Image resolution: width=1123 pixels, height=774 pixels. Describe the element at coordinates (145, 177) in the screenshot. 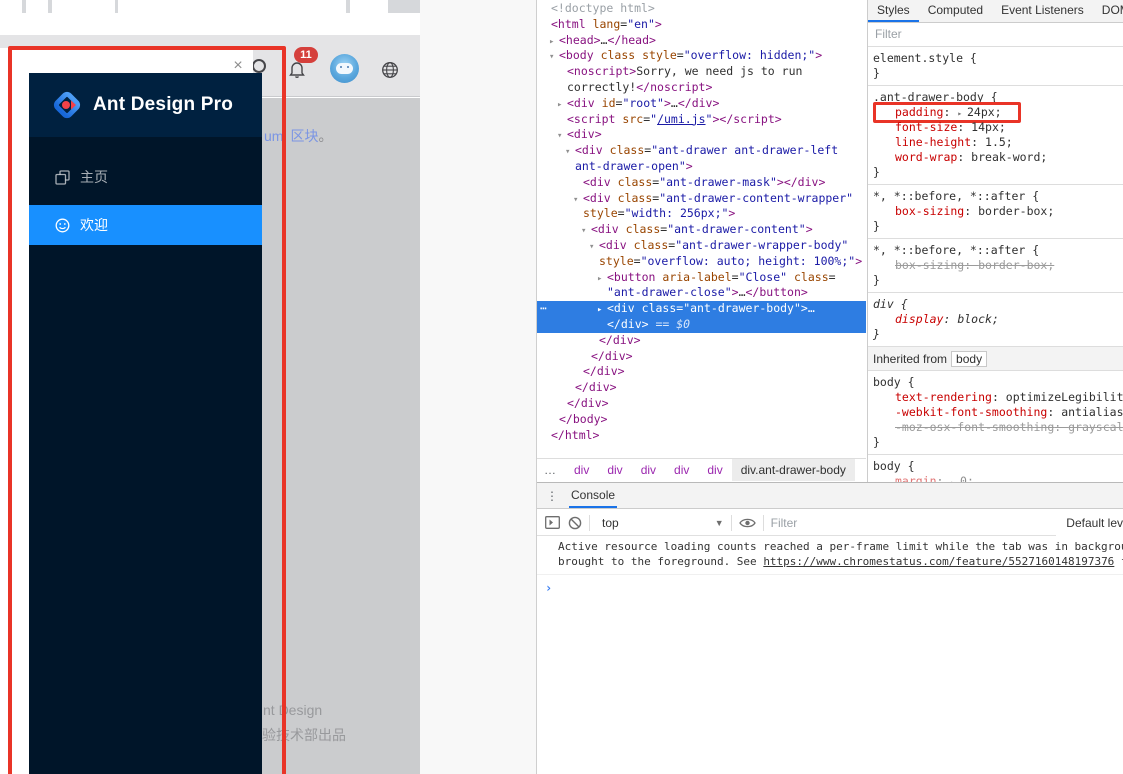

I see `sidebar-item-home: 主页` at that location.